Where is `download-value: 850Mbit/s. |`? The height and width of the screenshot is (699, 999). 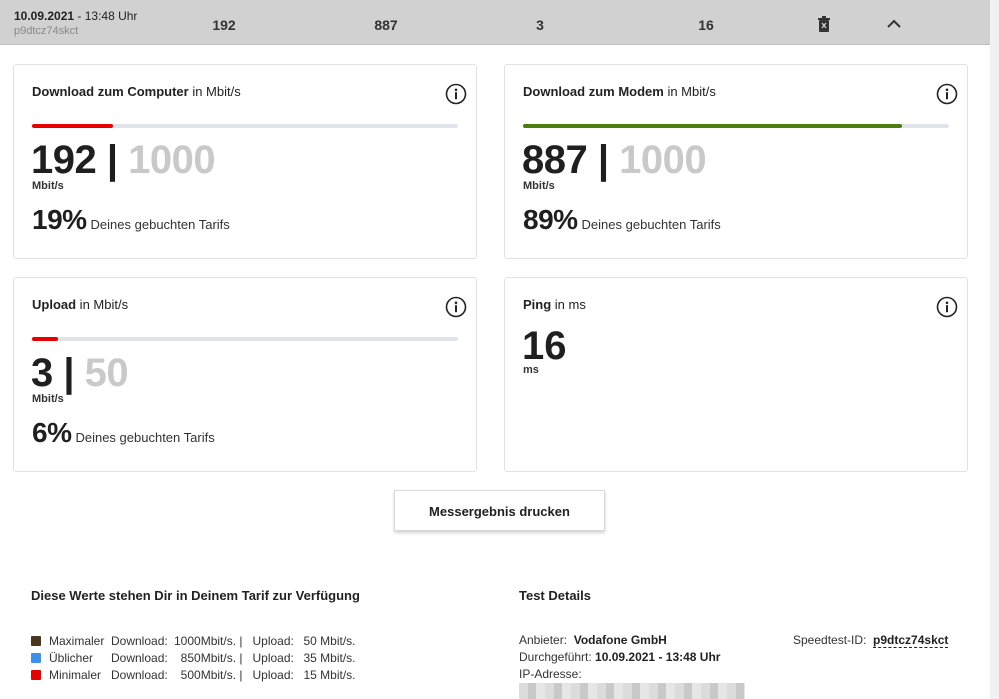 download-value: 850Mbit/s. | is located at coordinates (211, 657).